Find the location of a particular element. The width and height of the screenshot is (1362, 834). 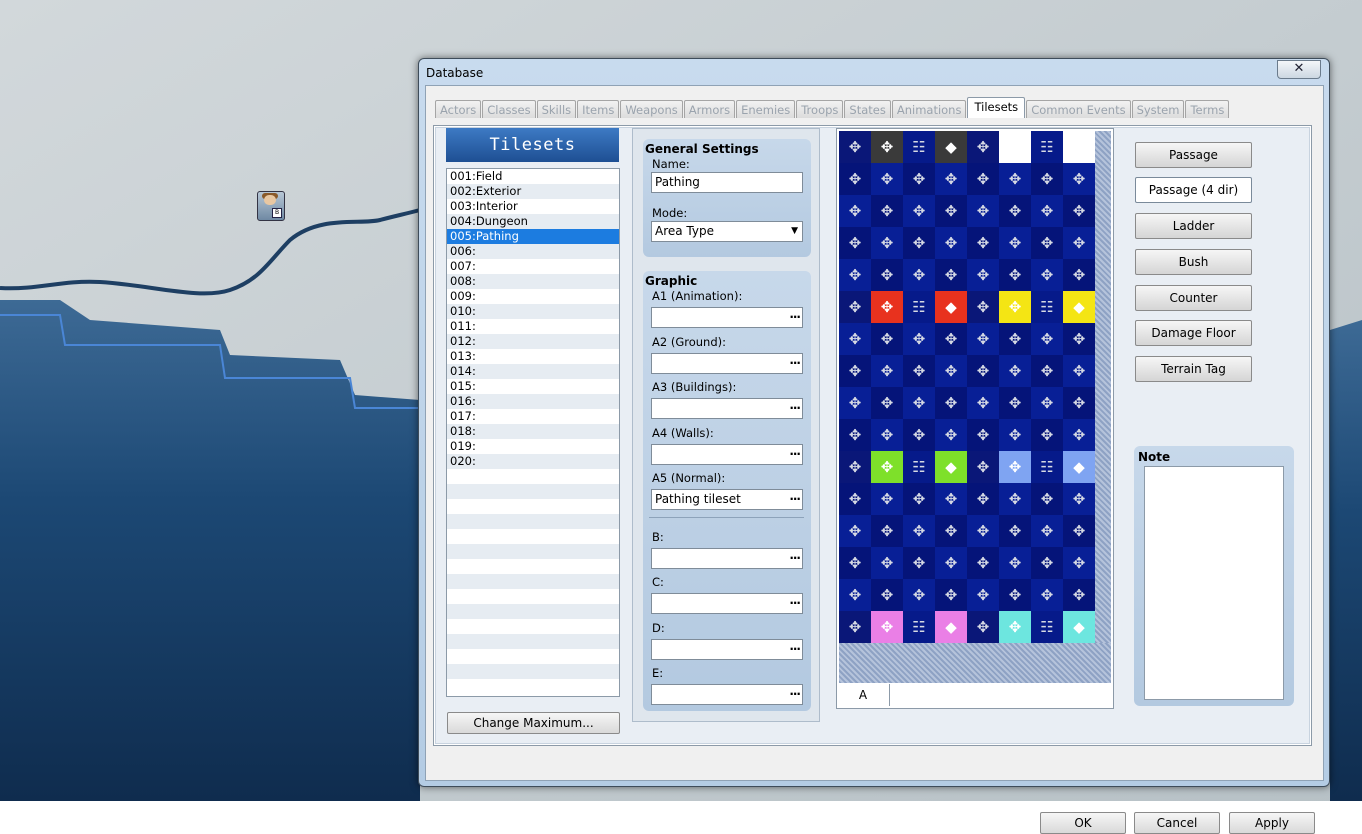

list-item: 020: is located at coordinates (533, 461).